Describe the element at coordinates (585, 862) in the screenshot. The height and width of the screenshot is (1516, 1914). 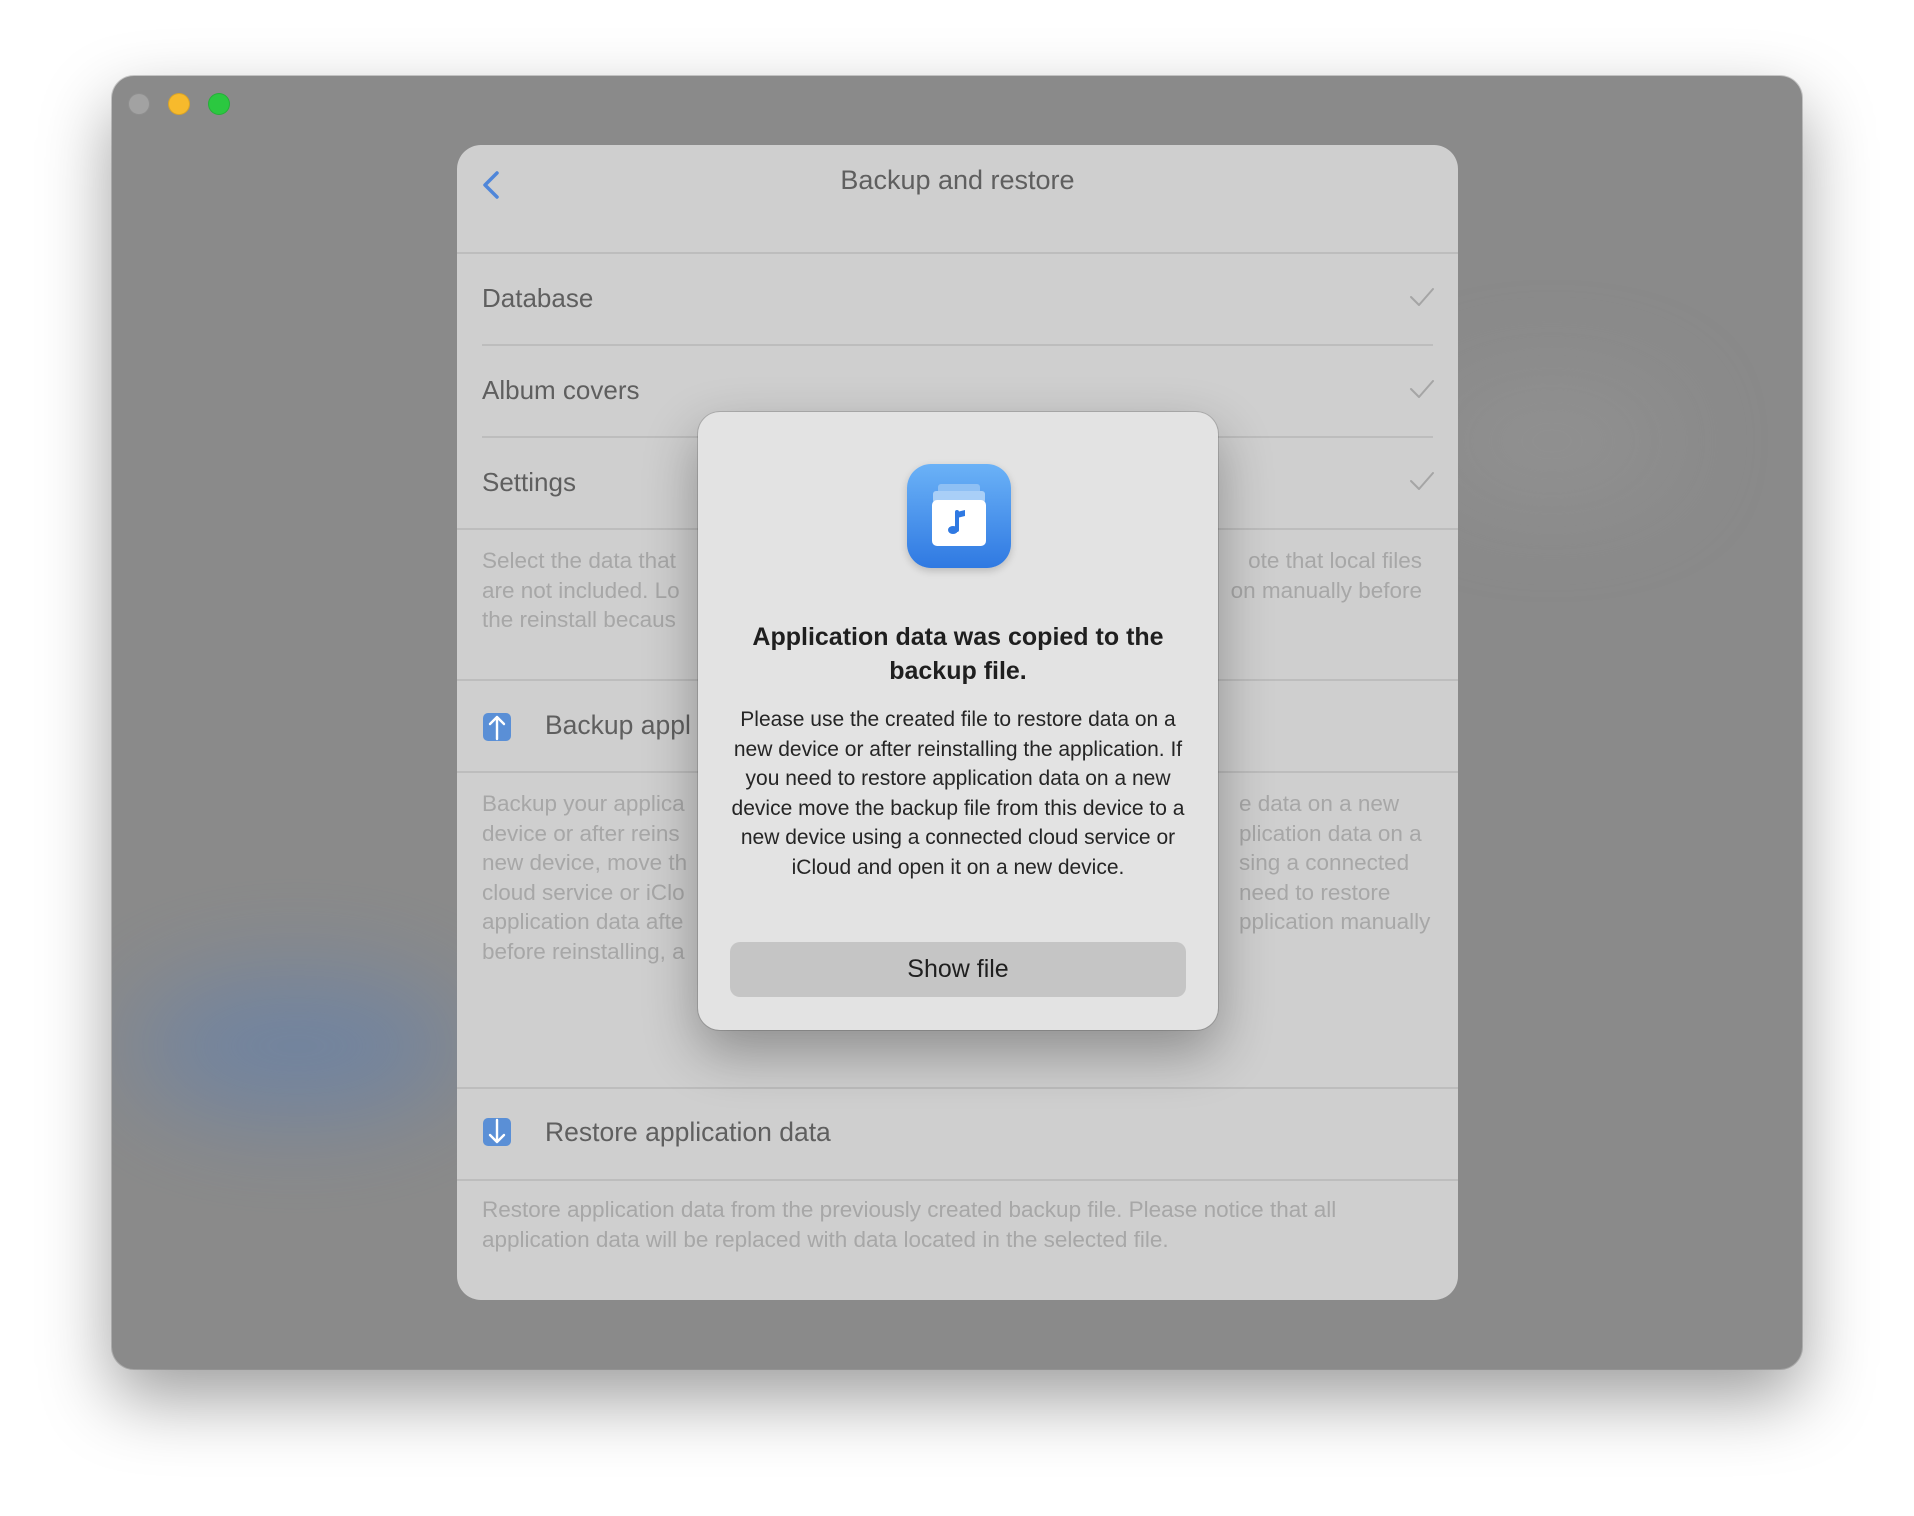
I see `text-line: new device, move th` at that location.